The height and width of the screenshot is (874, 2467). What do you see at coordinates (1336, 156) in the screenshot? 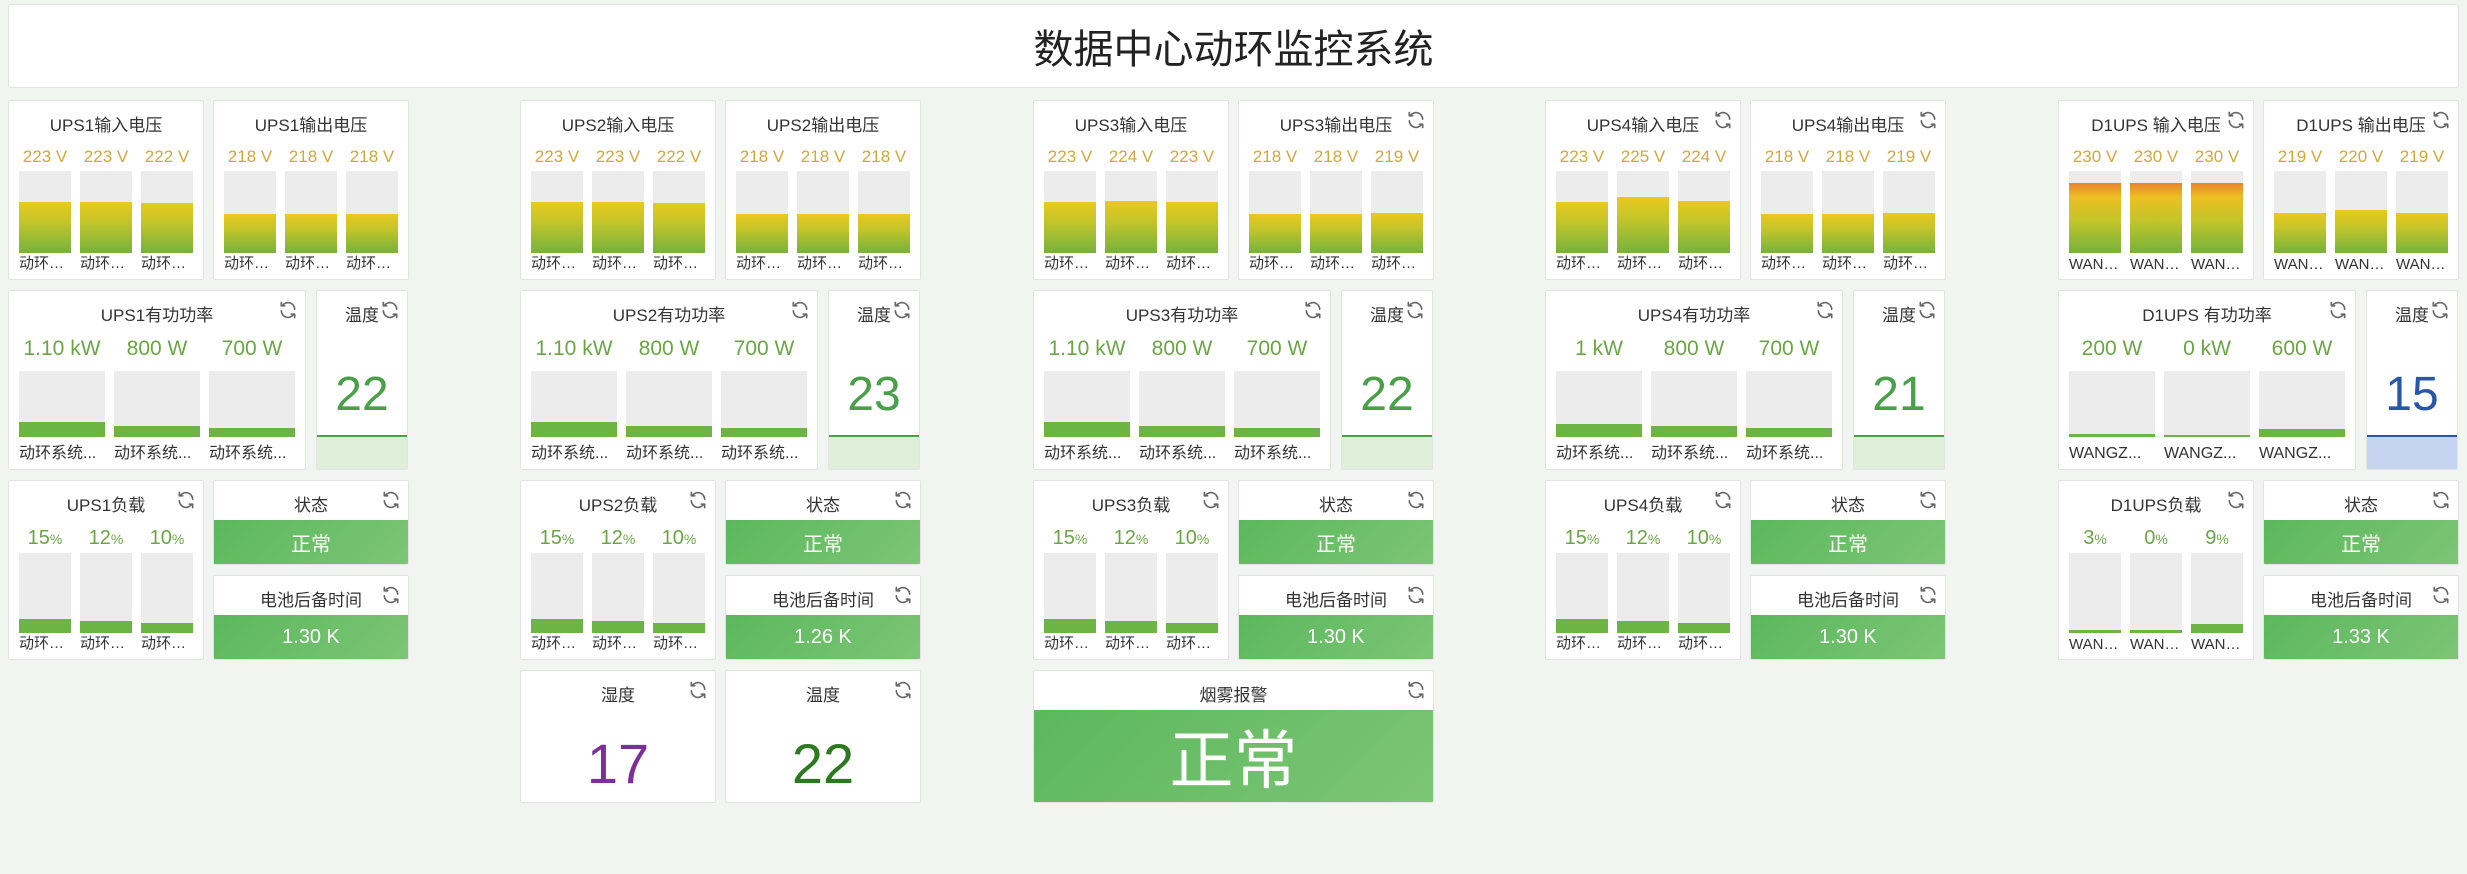
I see `bar-value: 218 V` at bounding box center [1336, 156].